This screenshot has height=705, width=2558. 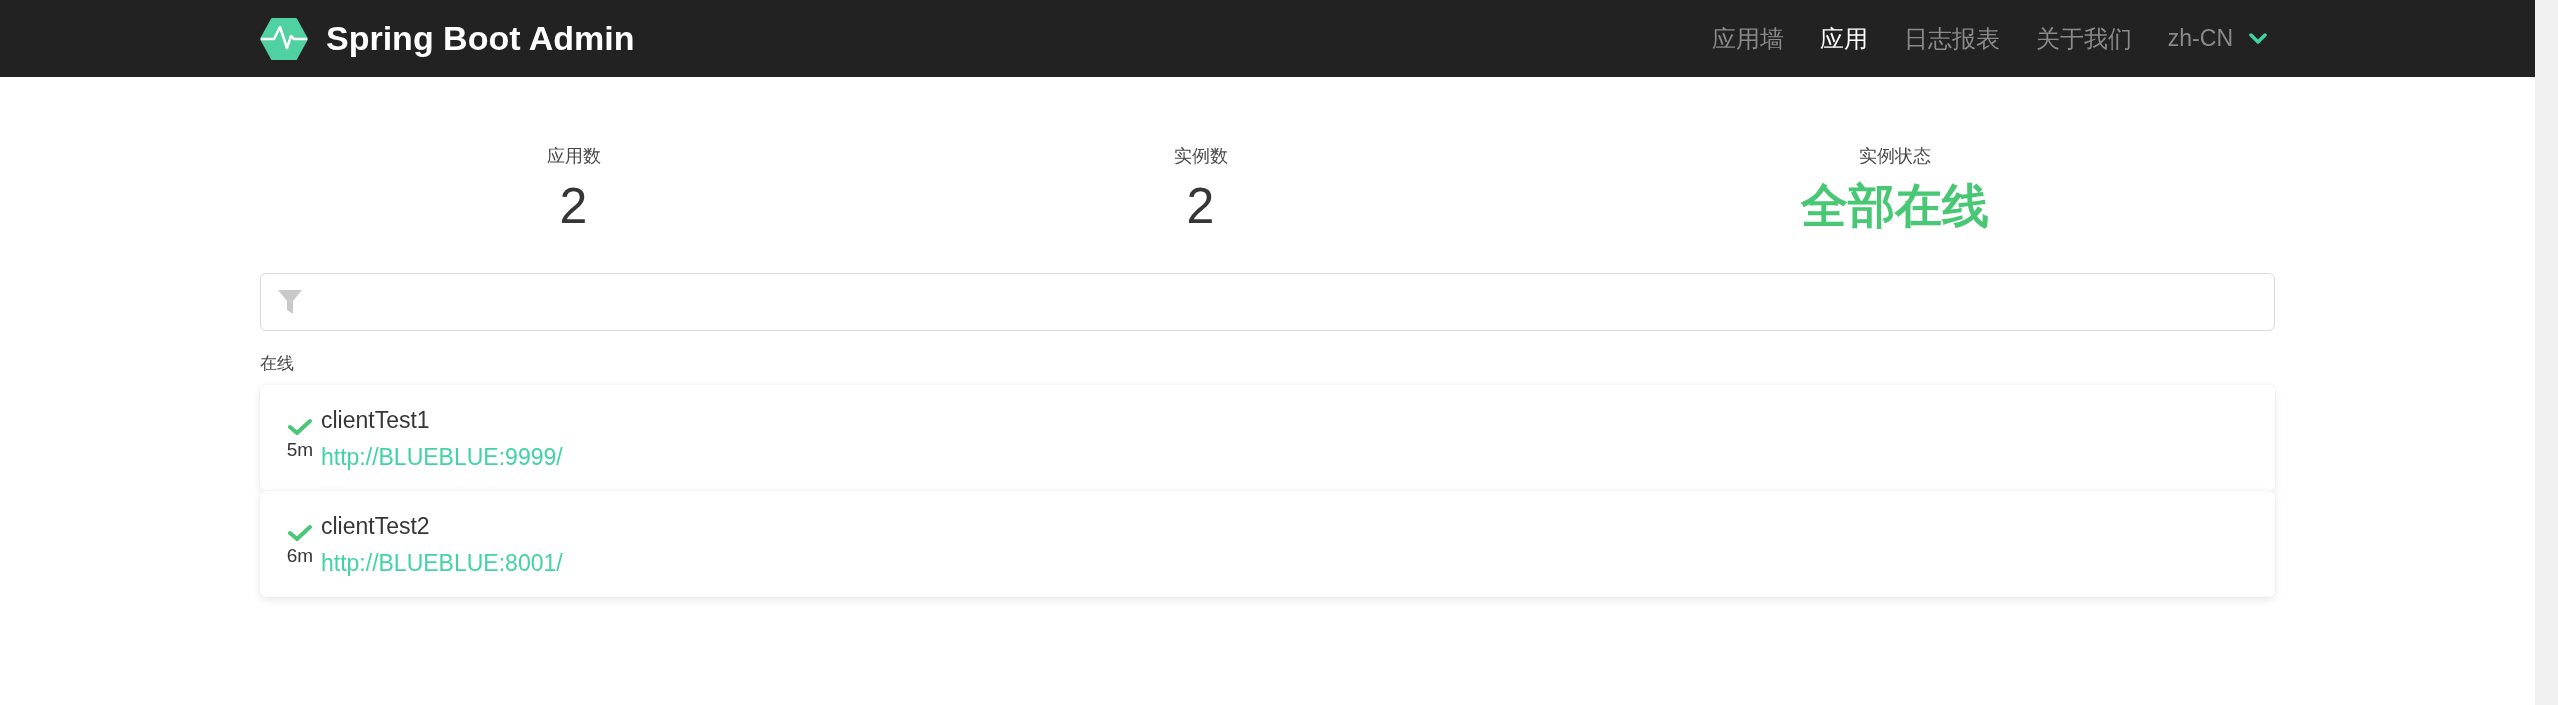 What do you see at coordinates (1267, 544) in the screenshot?
I see `application-card: 6m clientTest2 http://BLUEBLUE:8001/` at bounding box center [1267, 544].